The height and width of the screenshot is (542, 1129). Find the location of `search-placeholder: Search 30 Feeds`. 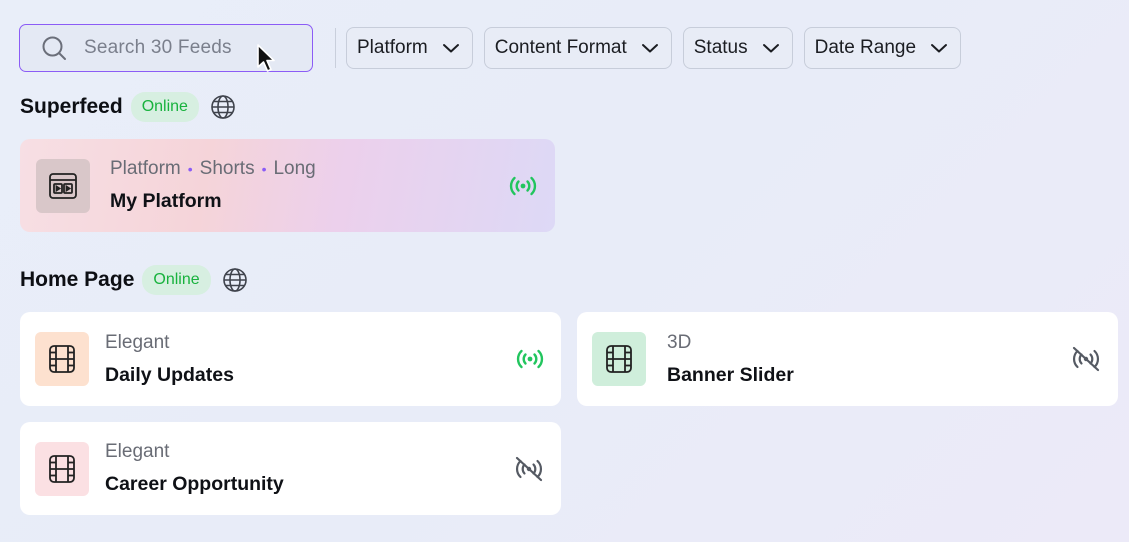

search-placeholder: Search 30 Feeds is located at coordinates (158, 47).